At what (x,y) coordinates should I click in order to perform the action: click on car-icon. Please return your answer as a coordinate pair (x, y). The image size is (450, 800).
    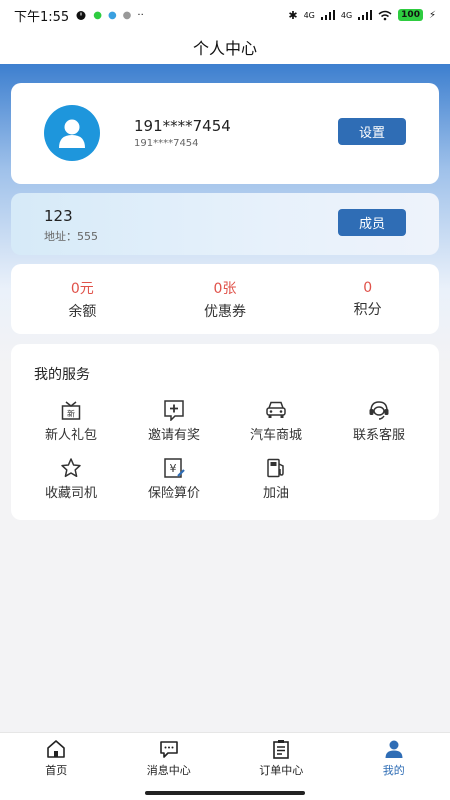
    Looking at the image, I should click on (276, 409).